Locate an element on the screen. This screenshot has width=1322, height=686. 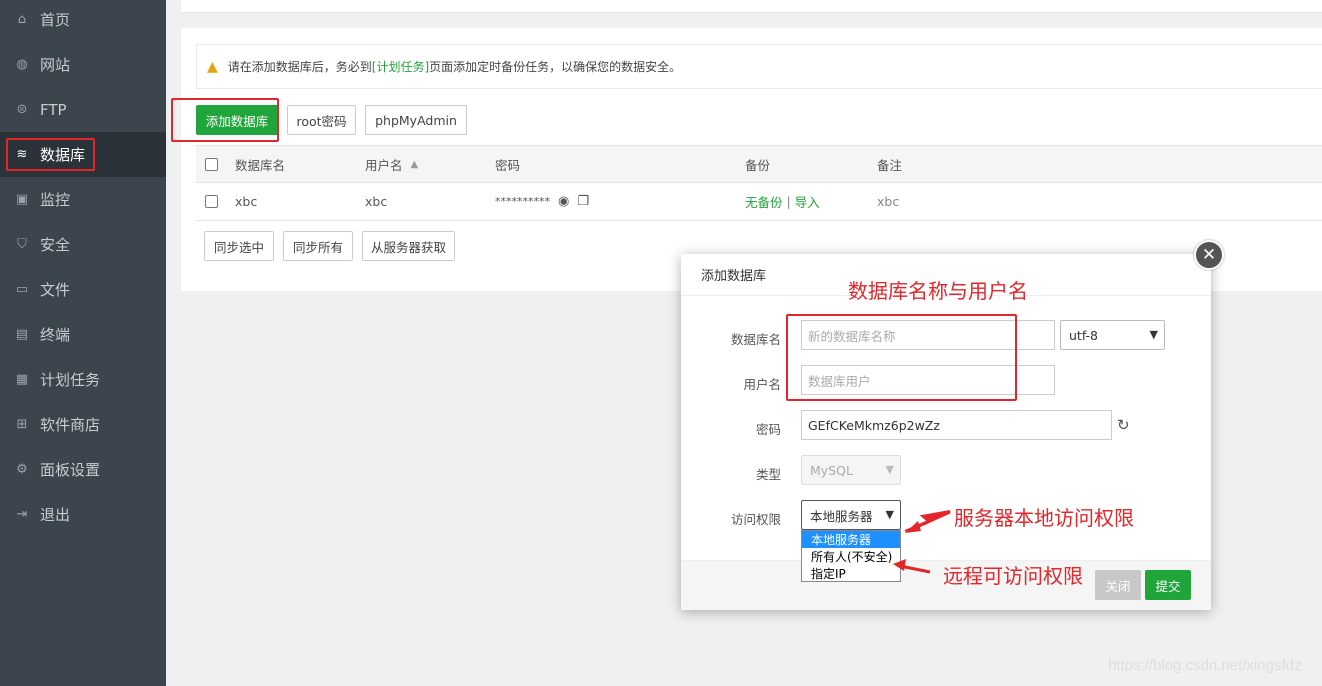
sidebar-item-label: FTP is located at coordinates (53, 109).